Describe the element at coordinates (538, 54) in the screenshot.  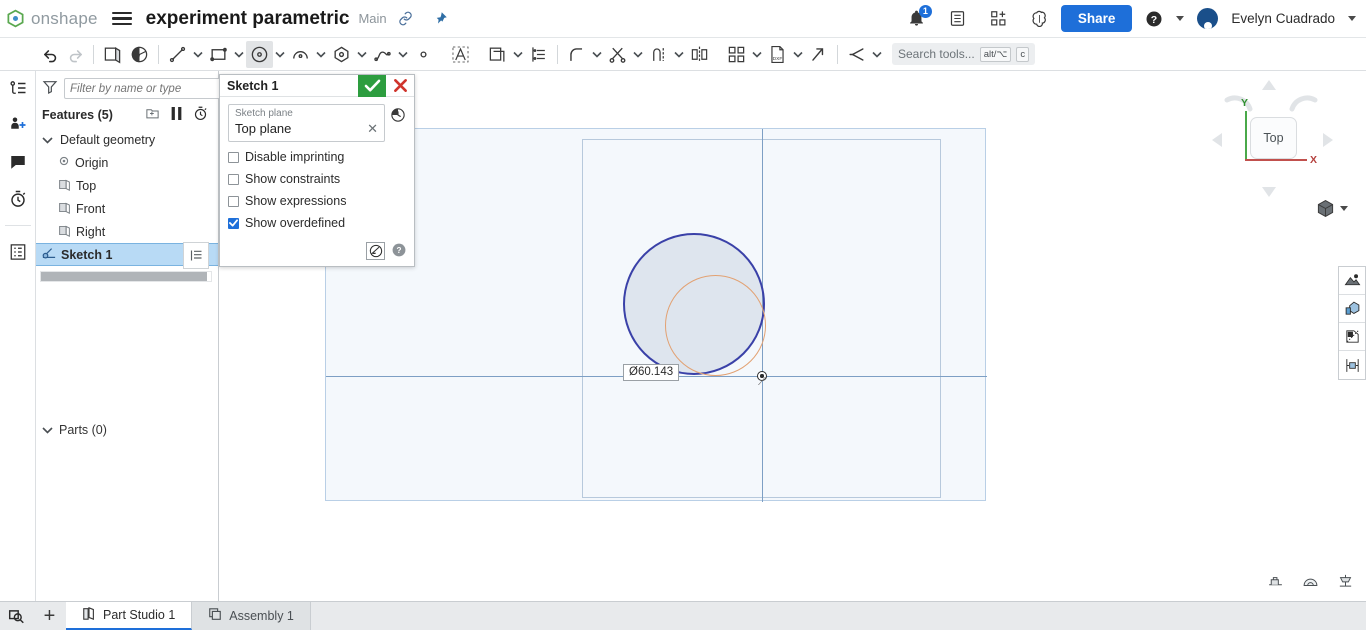
I see `dimension-tool` at that location.